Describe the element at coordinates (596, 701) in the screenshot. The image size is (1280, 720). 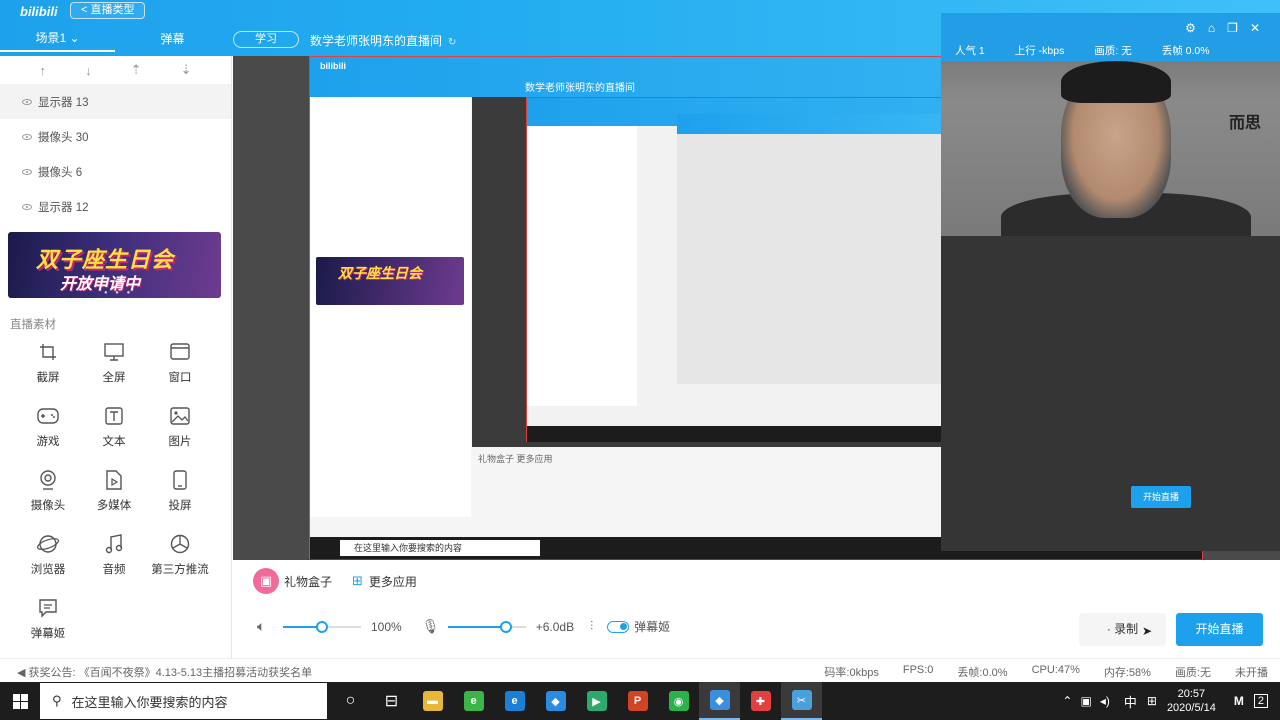
I see `taskbar-app-play: ▶` at that location.